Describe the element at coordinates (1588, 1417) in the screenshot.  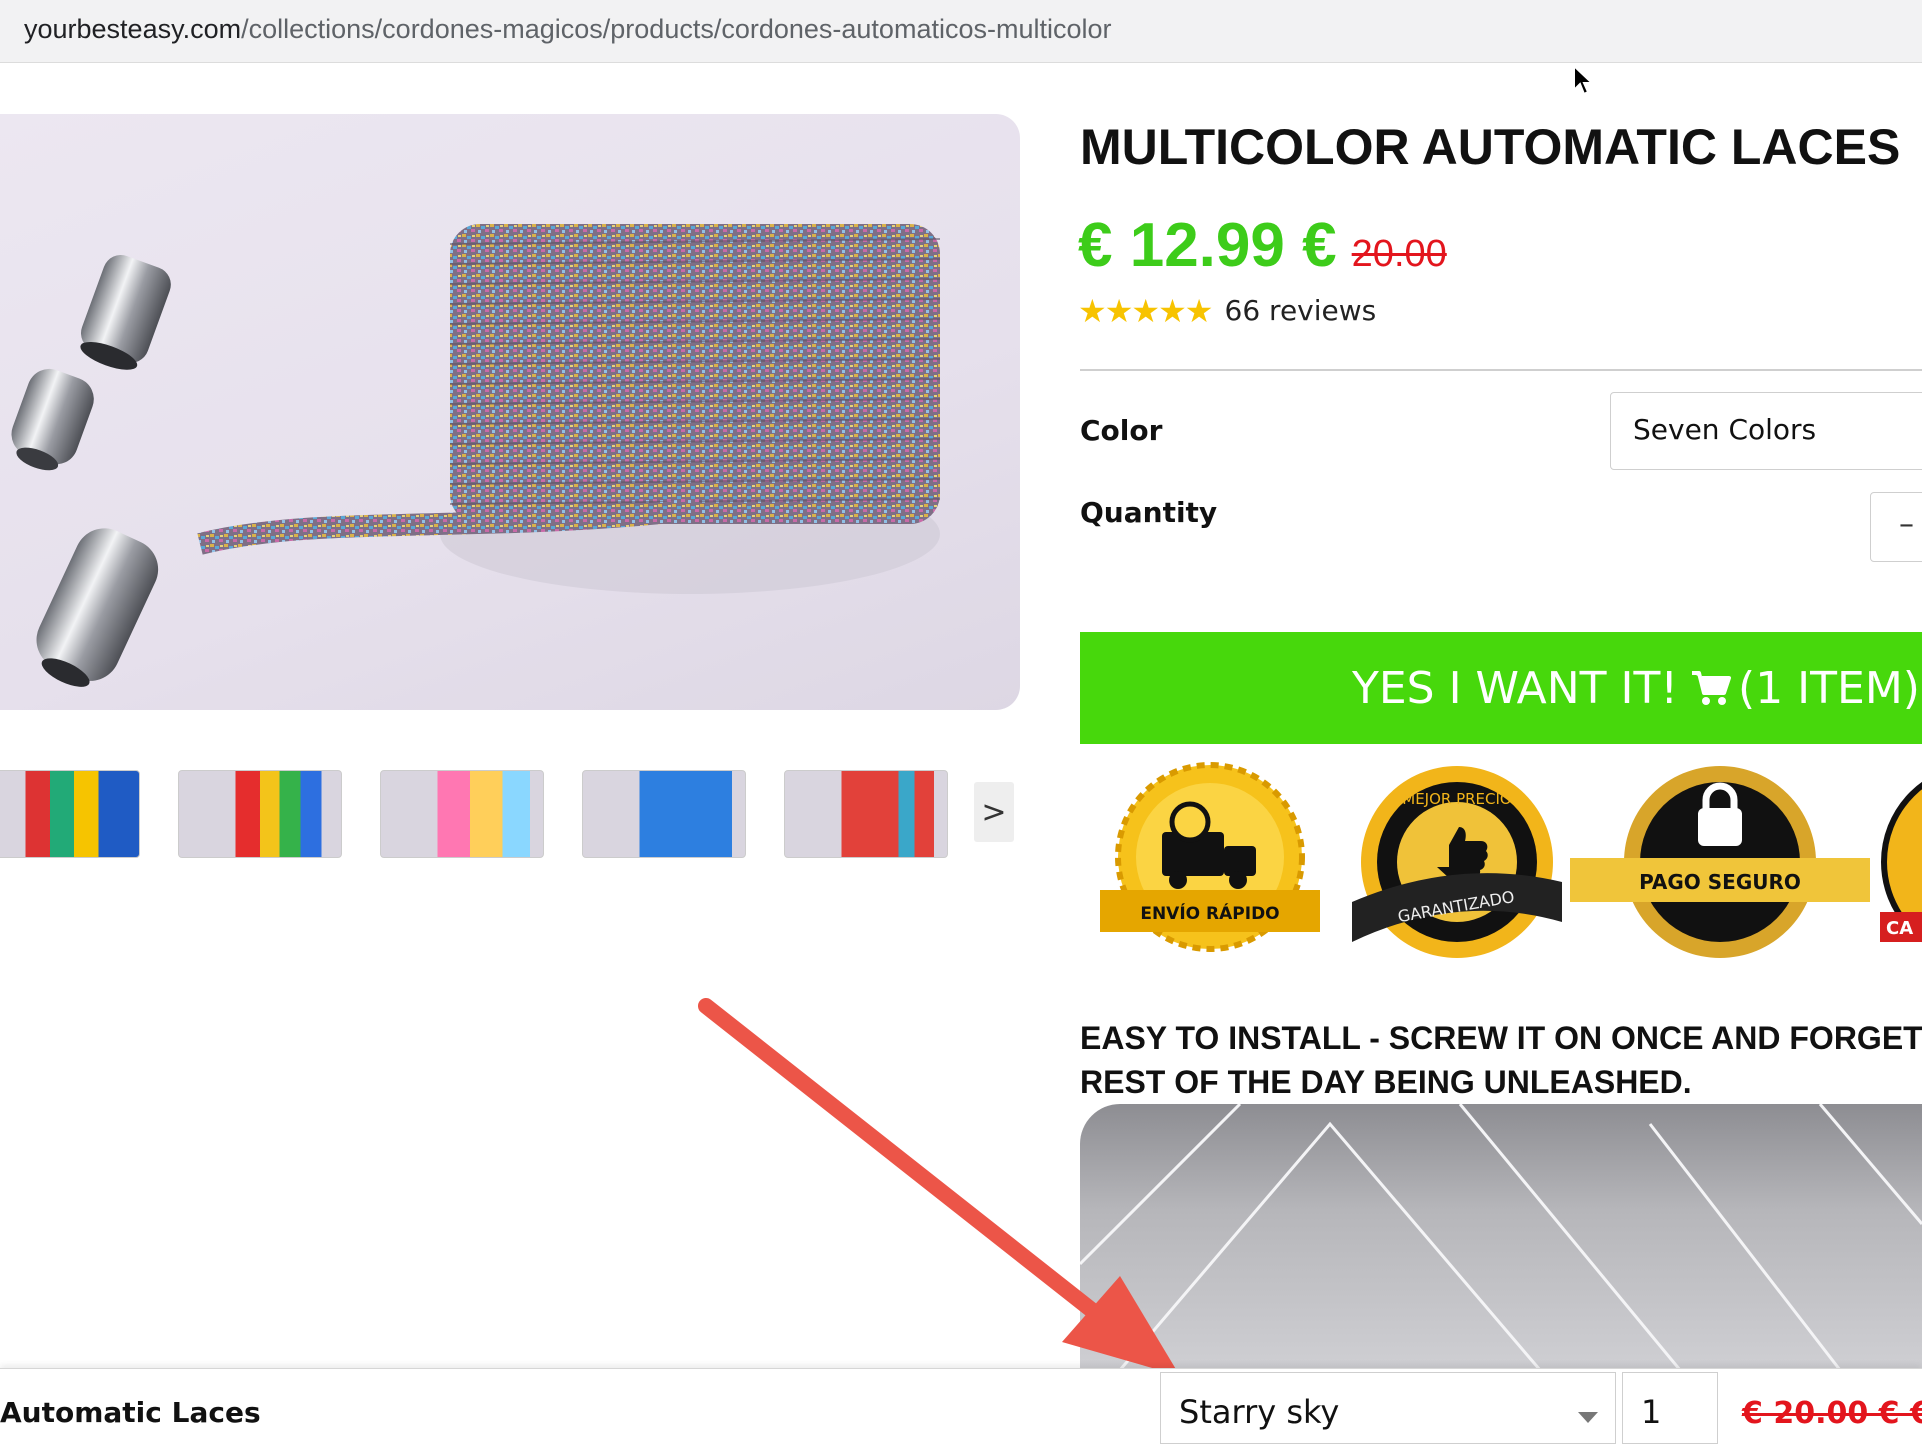
I see `chevron-down-icon` at that location.